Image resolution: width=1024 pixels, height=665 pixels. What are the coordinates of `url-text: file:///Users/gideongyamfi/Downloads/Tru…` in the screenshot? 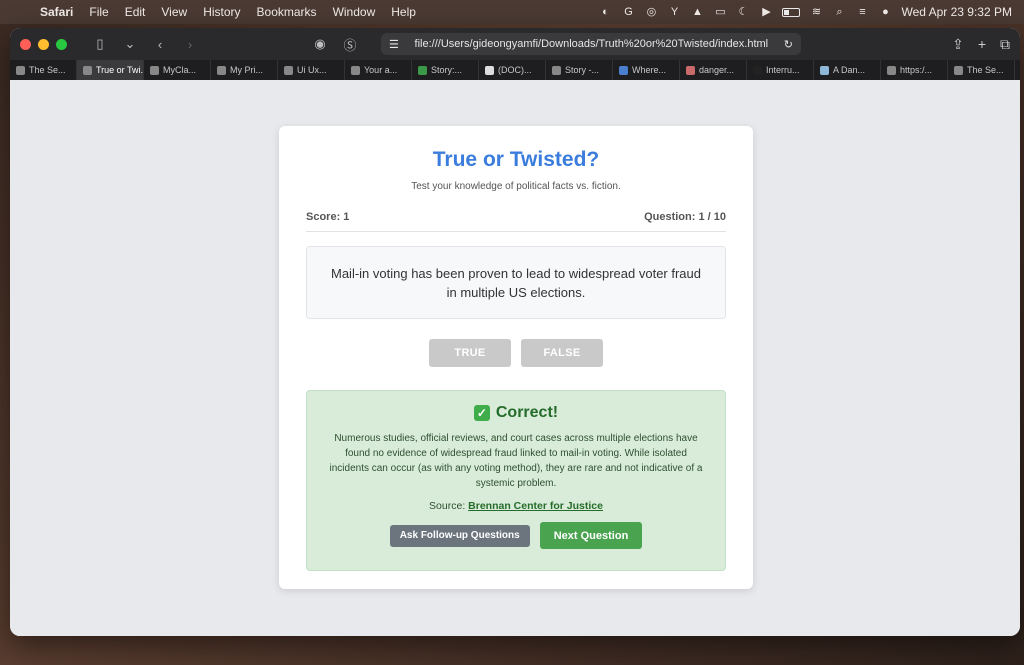 It's located at (591, 44).